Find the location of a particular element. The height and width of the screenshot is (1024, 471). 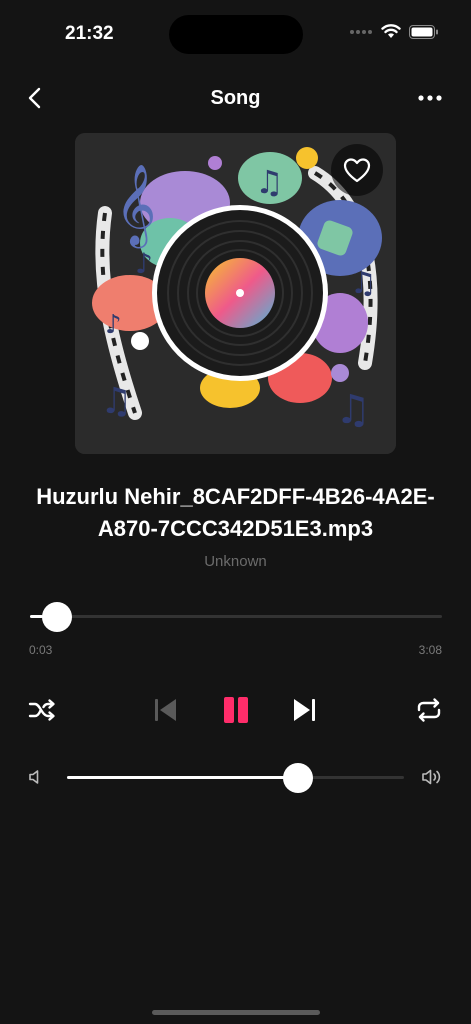

shuffle-button is located at coordinates (42, 710).